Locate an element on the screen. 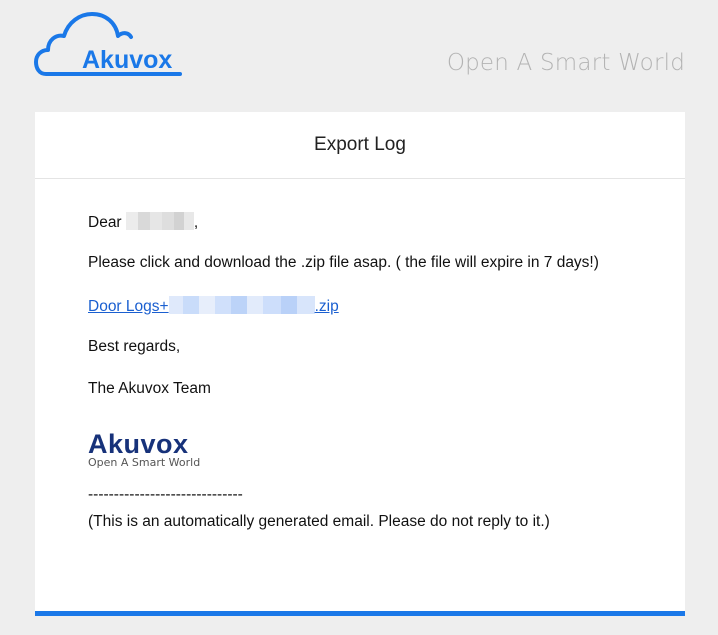 Image resolution: width=718 pixels, height=635 pixels. link-prefix: Door Logs+ is located at coordinates (128, 306).